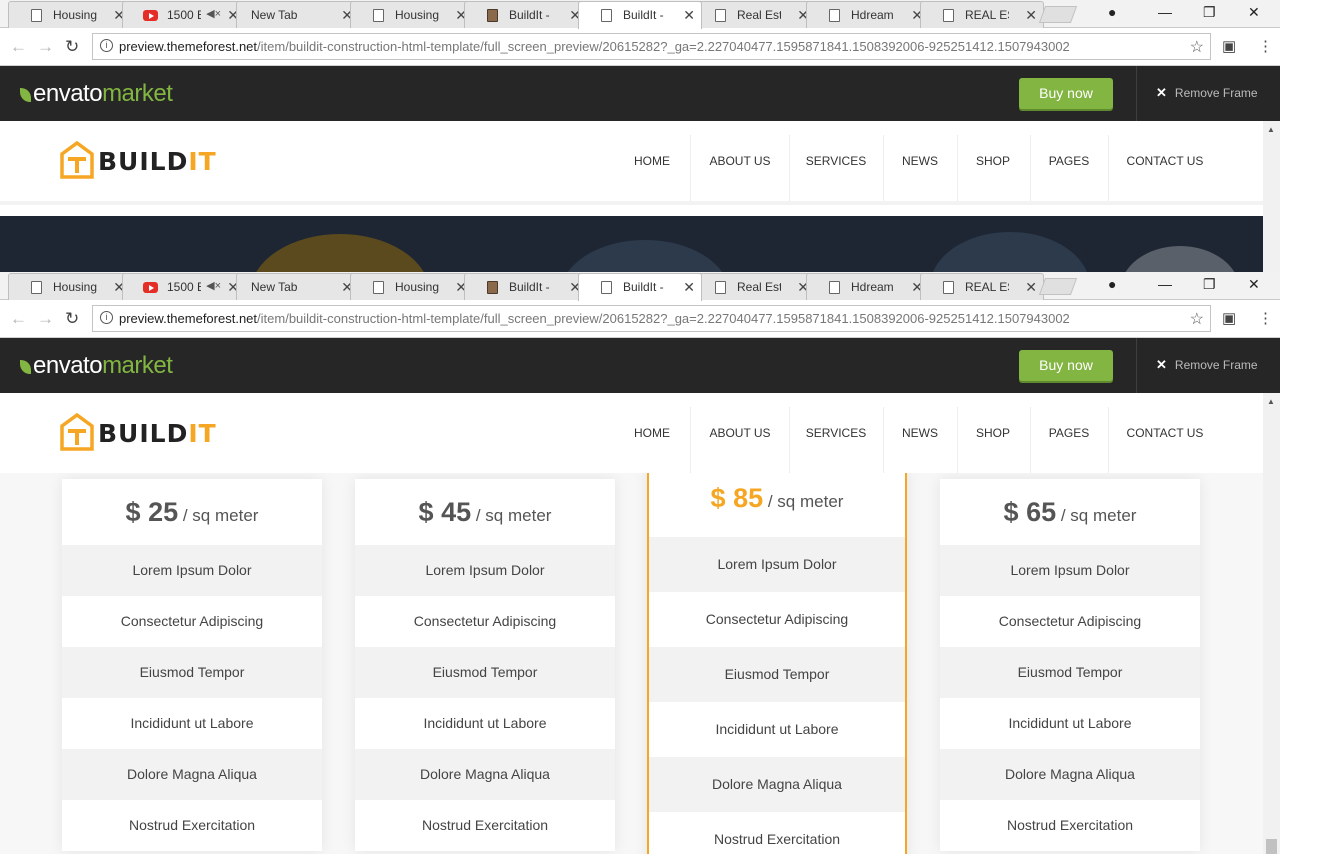 The width and height of the screenshot is (1338, 854). What do you see at coordinates (777, 564) in the screenshot?
I see `plan-feature: Lorem Ipsum Dolor` at bounding box center [777, 564].